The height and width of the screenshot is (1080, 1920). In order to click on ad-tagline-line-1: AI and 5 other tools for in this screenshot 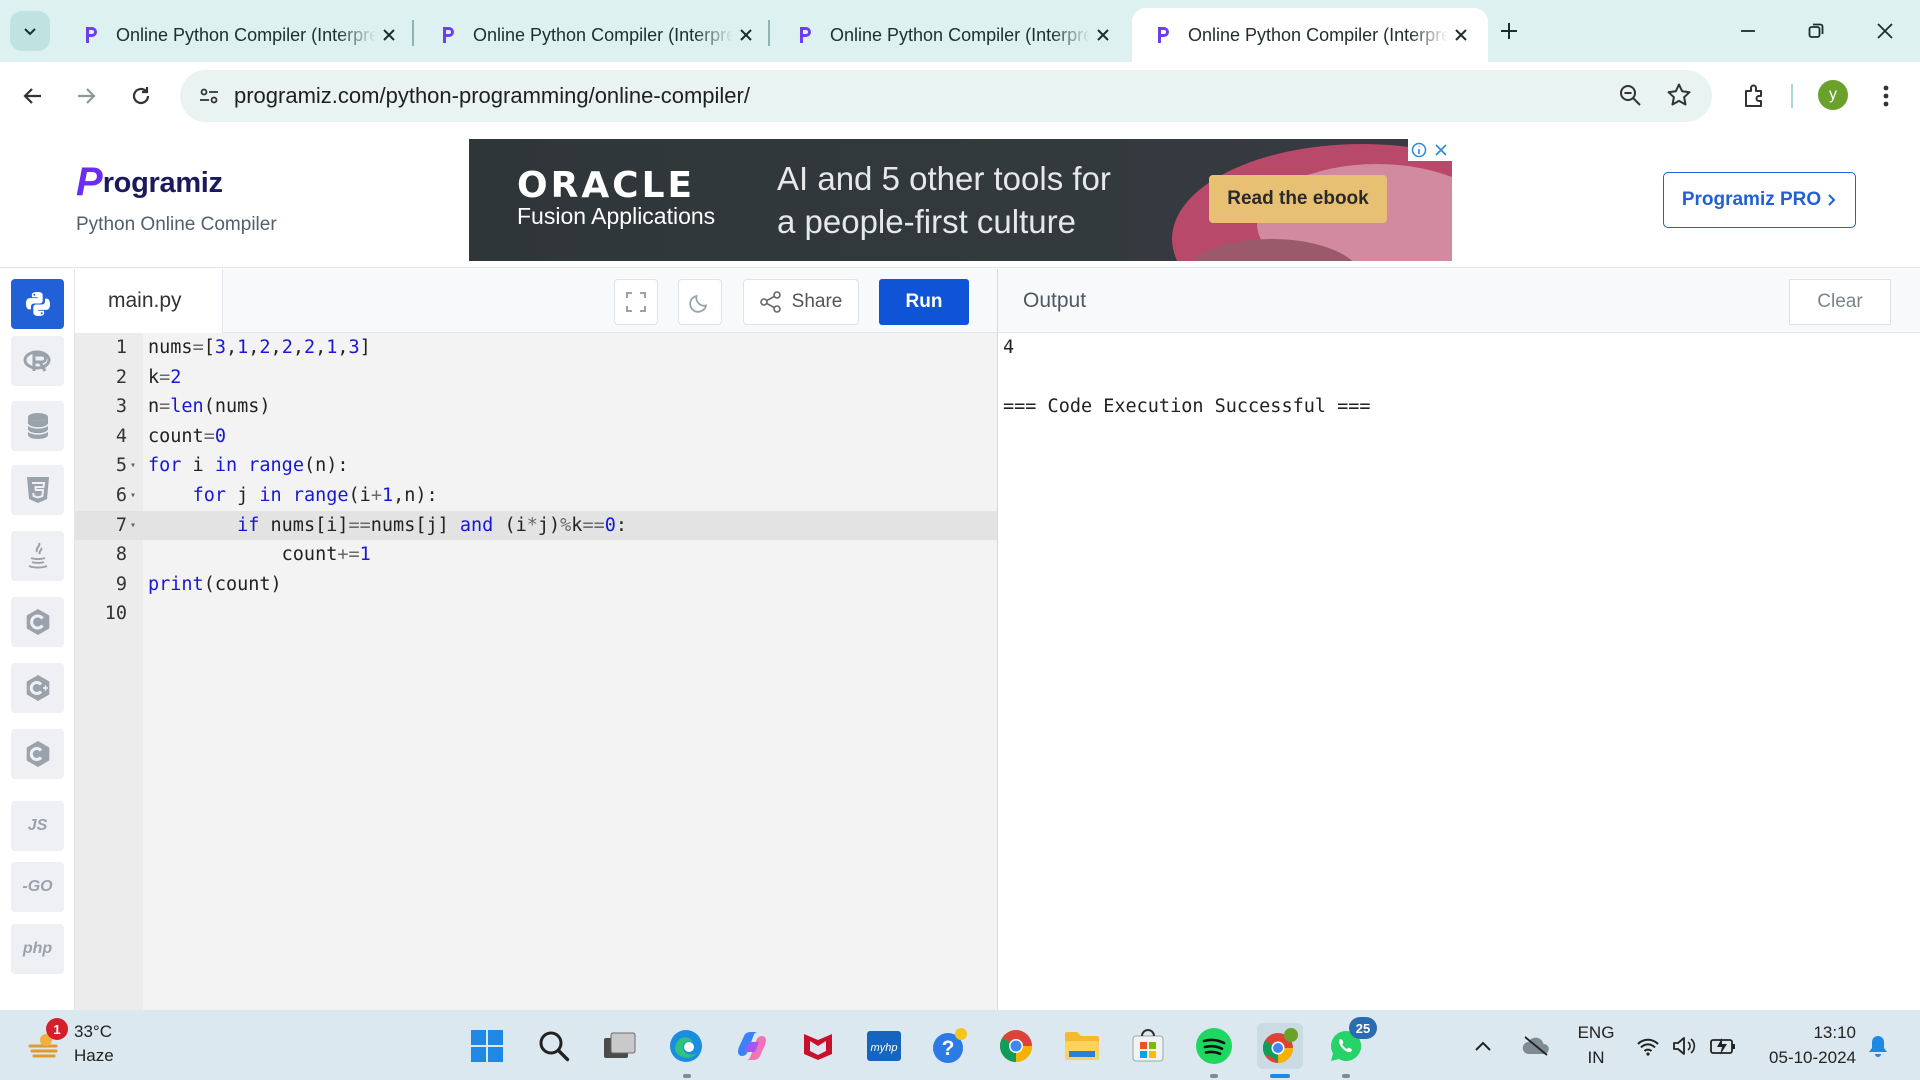, I will do `click(944, 178)`.